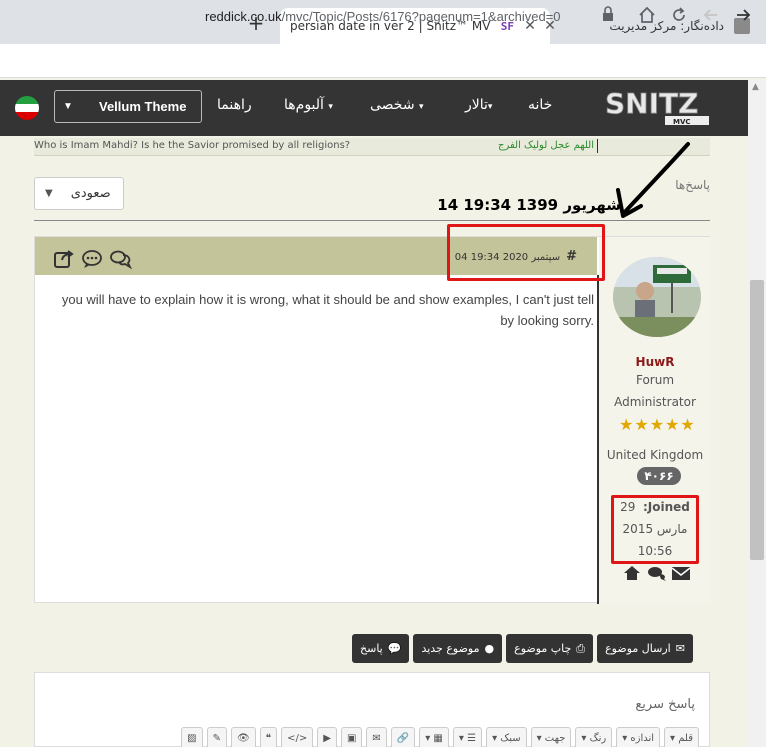  I want to click on ticker-separator, so click(597, 146).